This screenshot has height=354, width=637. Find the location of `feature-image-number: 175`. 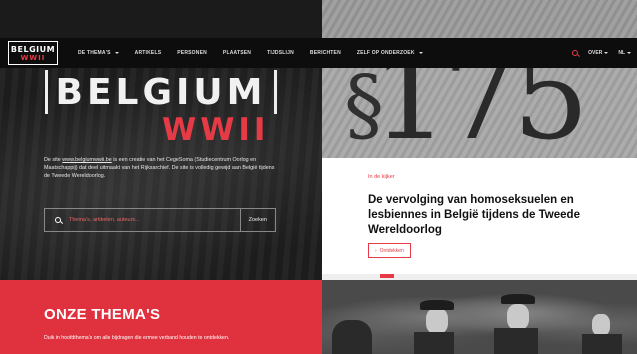

feature-image-number: 175 is located at coordinates (480, 113).